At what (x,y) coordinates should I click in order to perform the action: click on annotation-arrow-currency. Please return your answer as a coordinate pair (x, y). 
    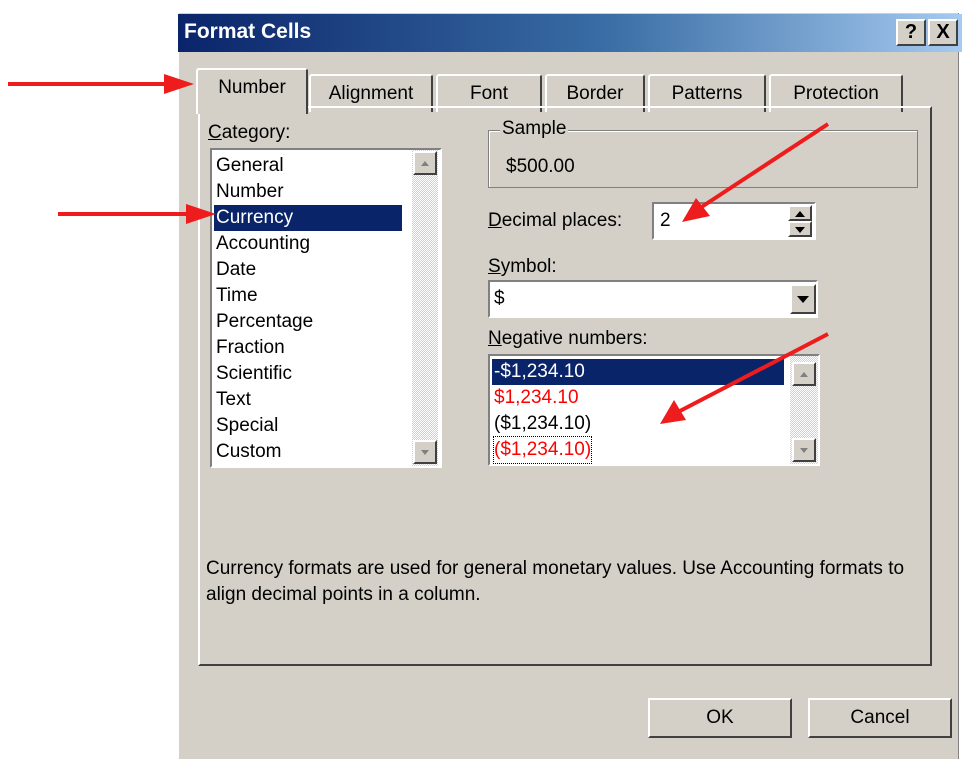
    Looking at the image, I should click on (137, 214).